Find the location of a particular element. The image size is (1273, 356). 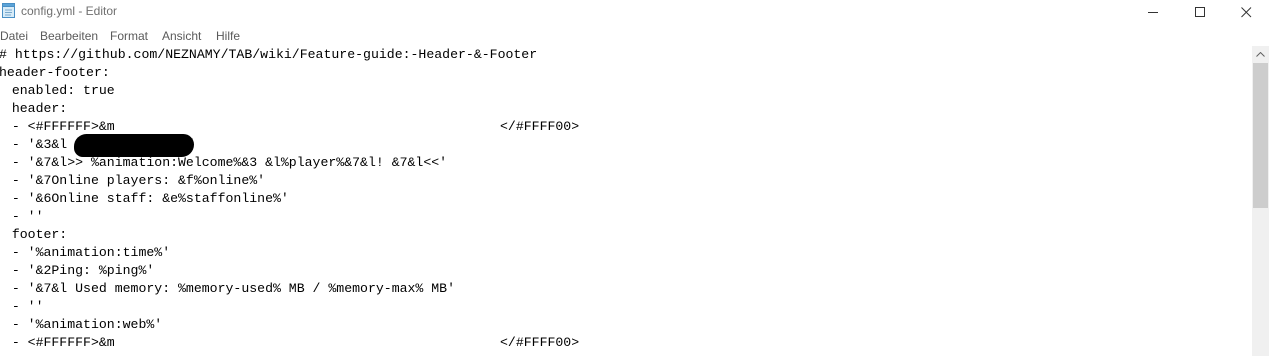

menu-datei: Datei is located at coordinates (14, 36).